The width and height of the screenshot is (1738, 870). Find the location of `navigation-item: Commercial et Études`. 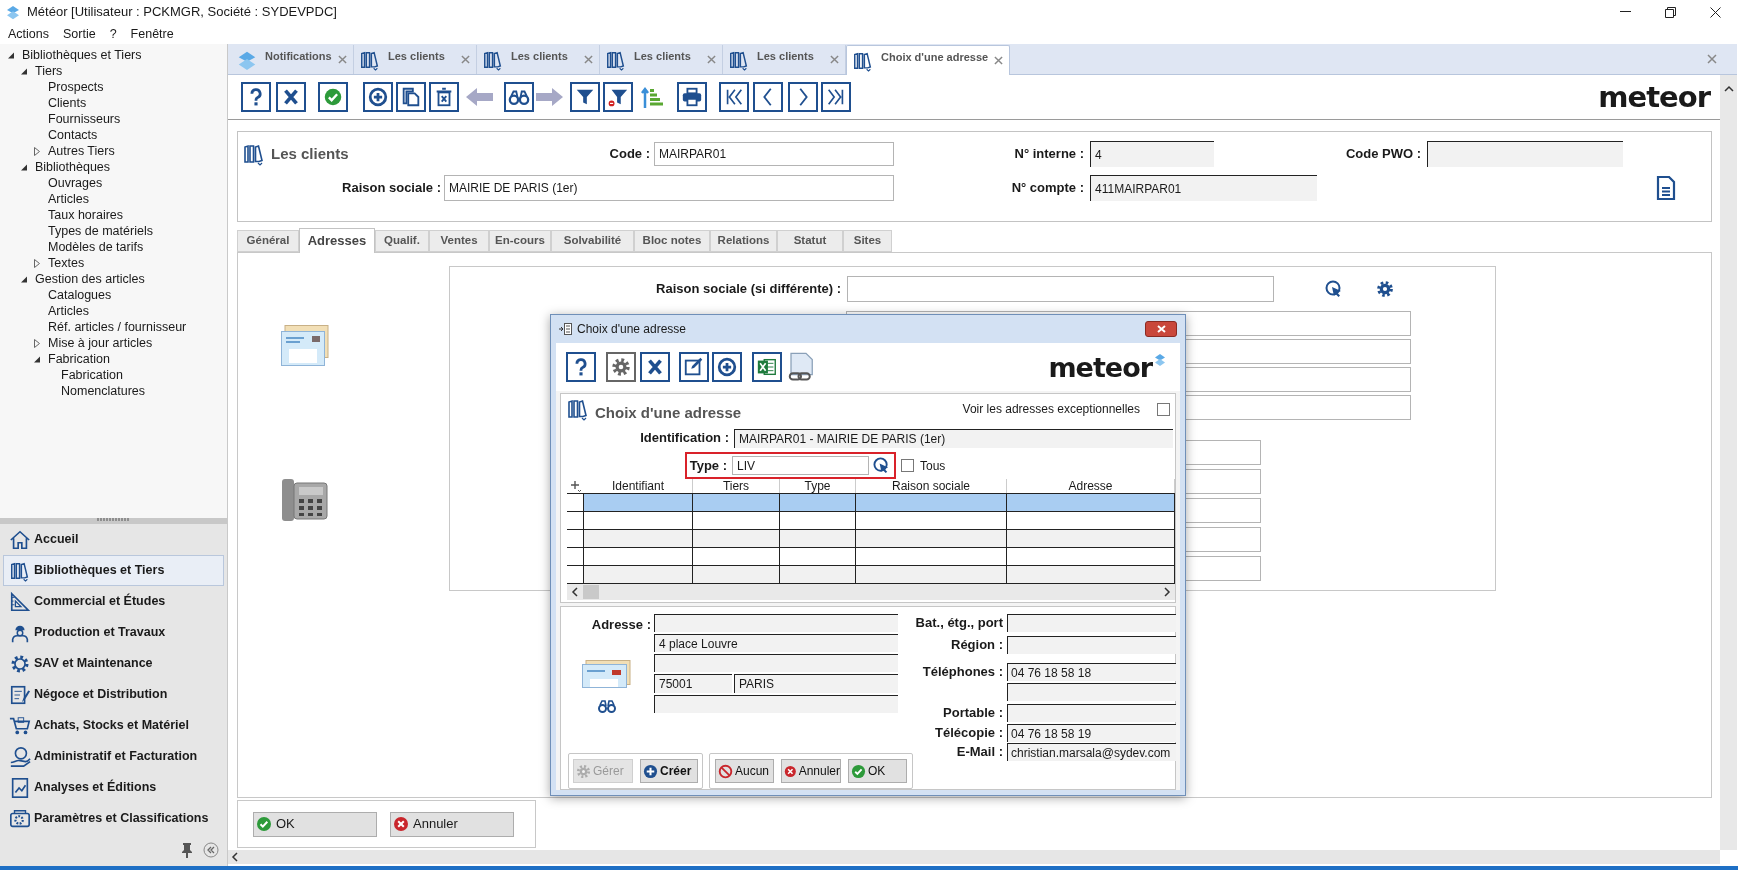

navigation-item: Commercial et Études is located at coordinates (113, 601).